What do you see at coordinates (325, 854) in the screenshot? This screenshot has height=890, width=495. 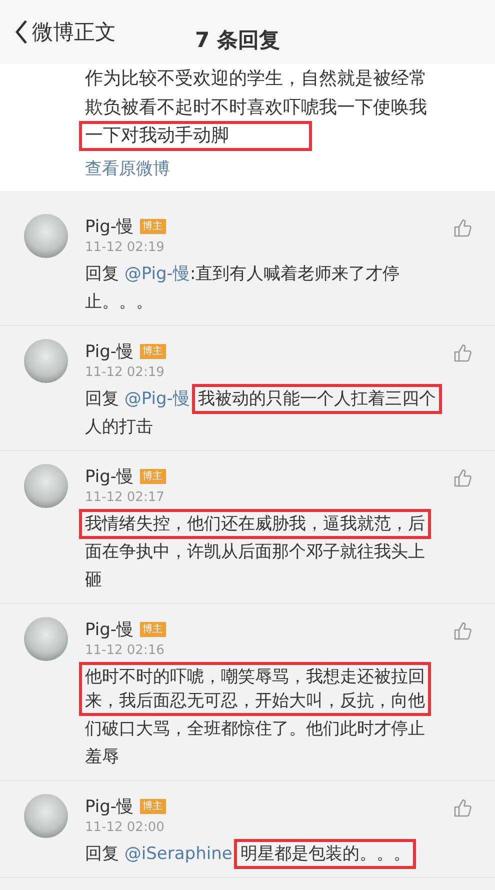 I see `highlighted-text: 明星都是包装的。。。` at bounding box center [325, 854].